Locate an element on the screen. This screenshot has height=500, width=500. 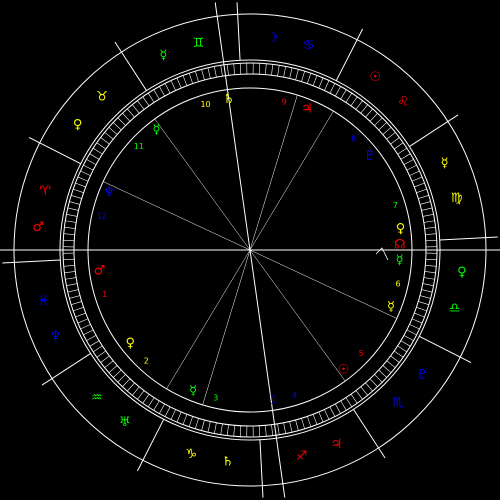
taurus-icon: ♉ is located at coordinates (102, 96).